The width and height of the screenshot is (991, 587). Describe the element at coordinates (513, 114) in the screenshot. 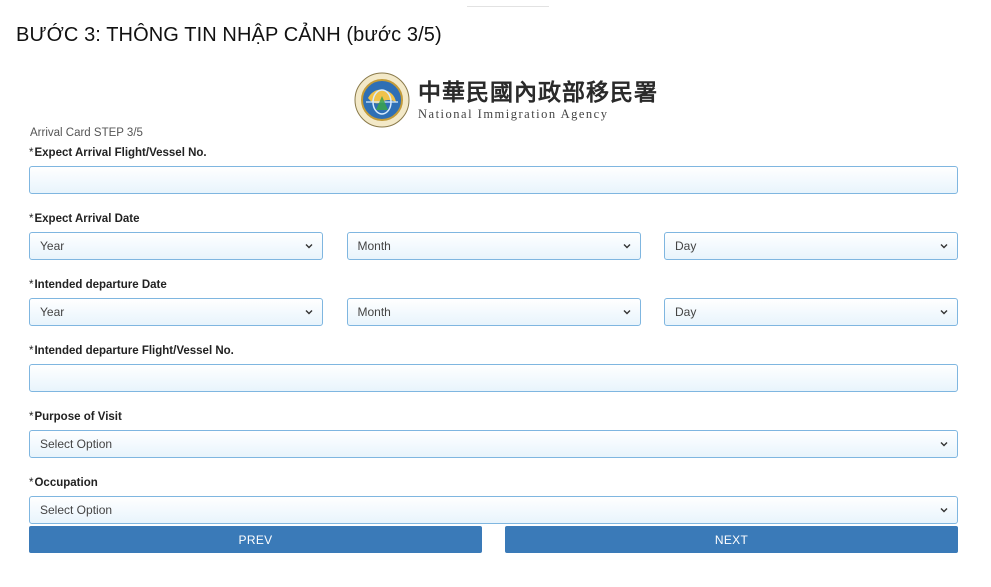

I see `agency-name-english: National Immigration Agency` at that location.